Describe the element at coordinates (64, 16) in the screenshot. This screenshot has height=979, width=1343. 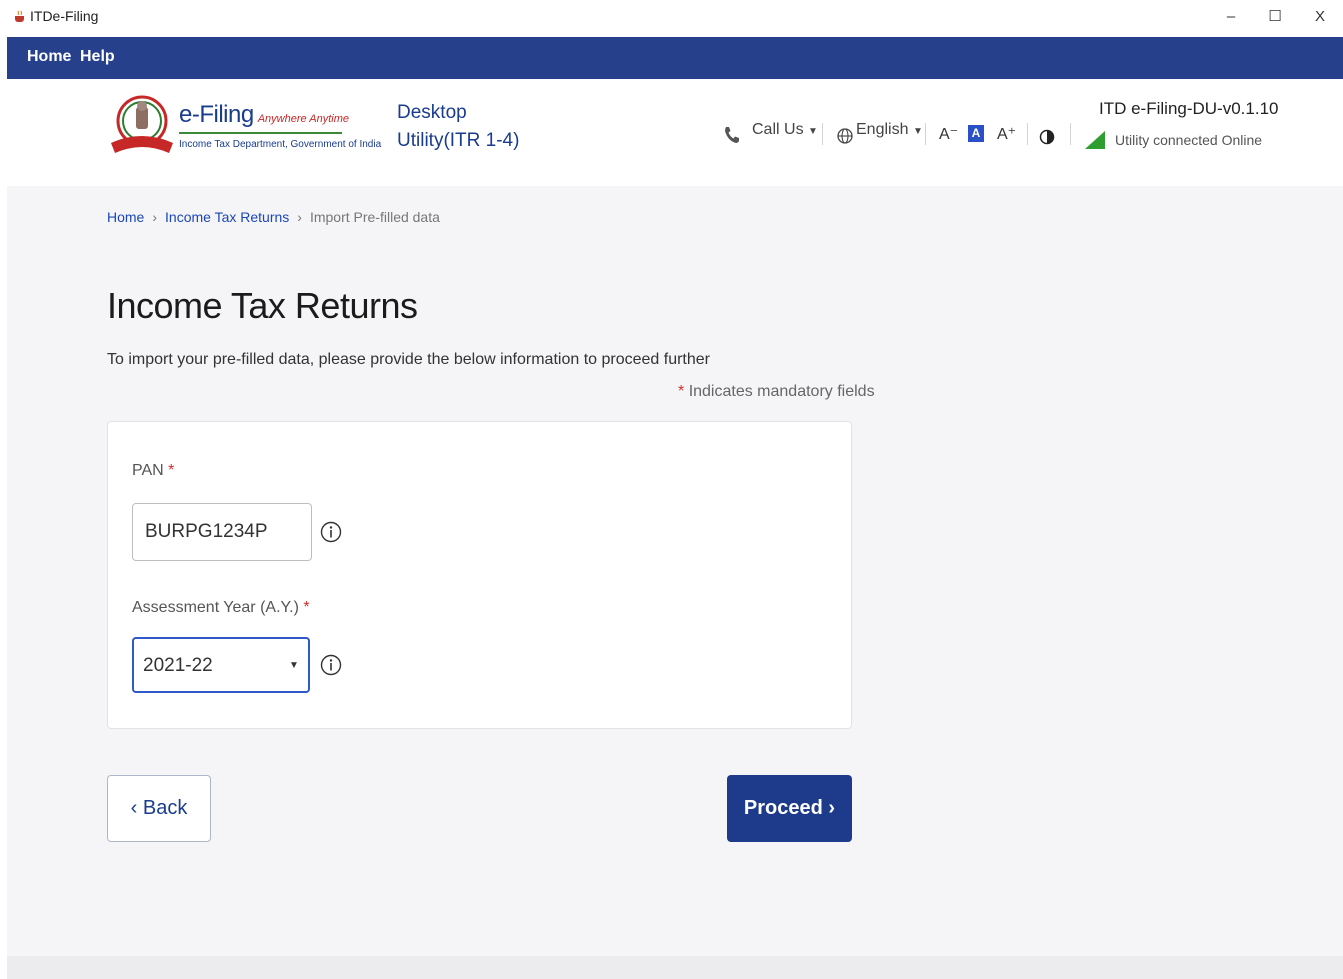
I see `window-title: ITDe-Filing` at that location.